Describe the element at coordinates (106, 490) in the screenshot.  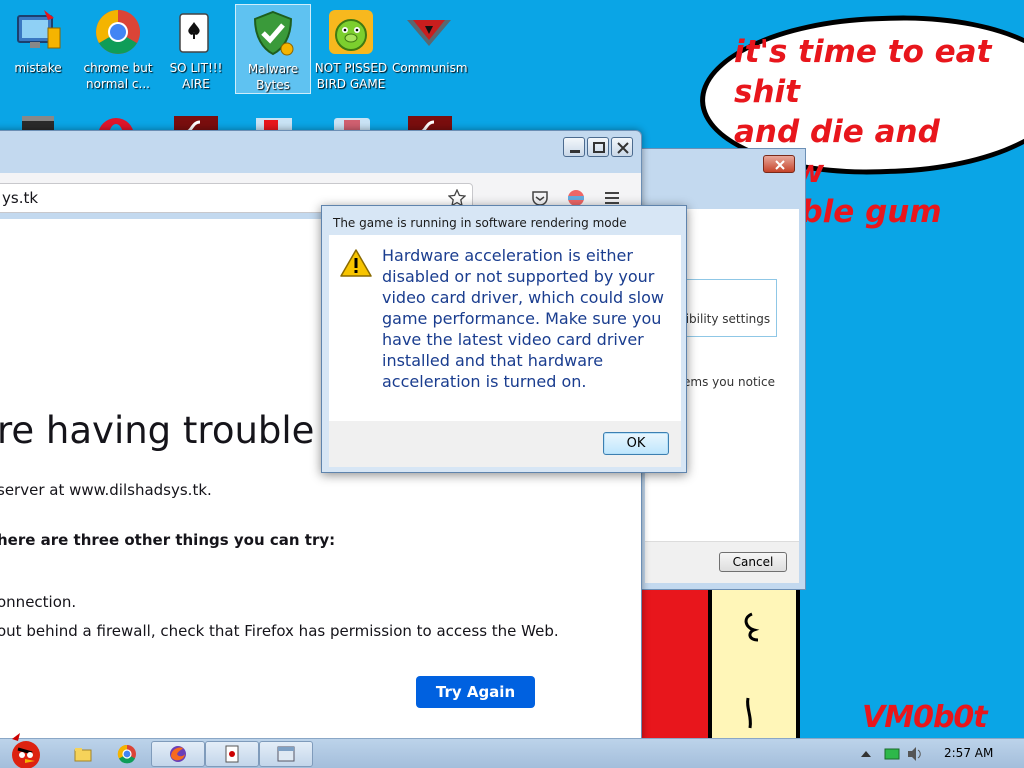
I see `error-description: server at www.dilshadsys.tk.` at that location.